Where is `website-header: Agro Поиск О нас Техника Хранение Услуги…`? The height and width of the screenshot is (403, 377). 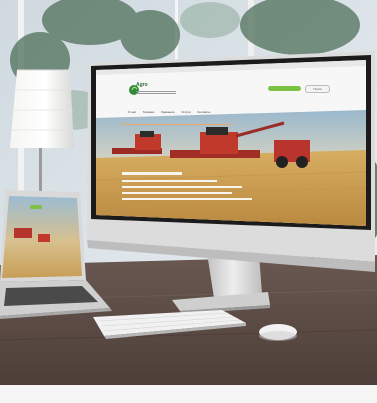
website-header: Agro Поиск О нас Техника Хранение Услуги… is located at coordinates (230, 91).